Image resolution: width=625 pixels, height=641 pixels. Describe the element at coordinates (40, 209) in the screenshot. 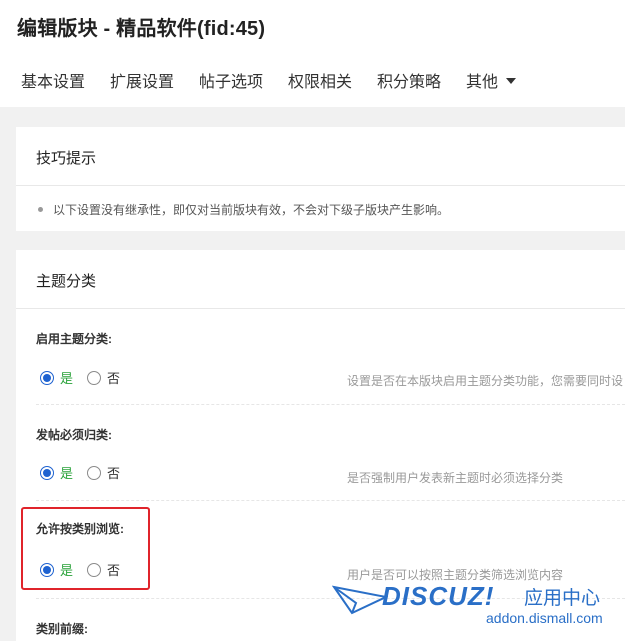

I see `bullet-icon` at that location.